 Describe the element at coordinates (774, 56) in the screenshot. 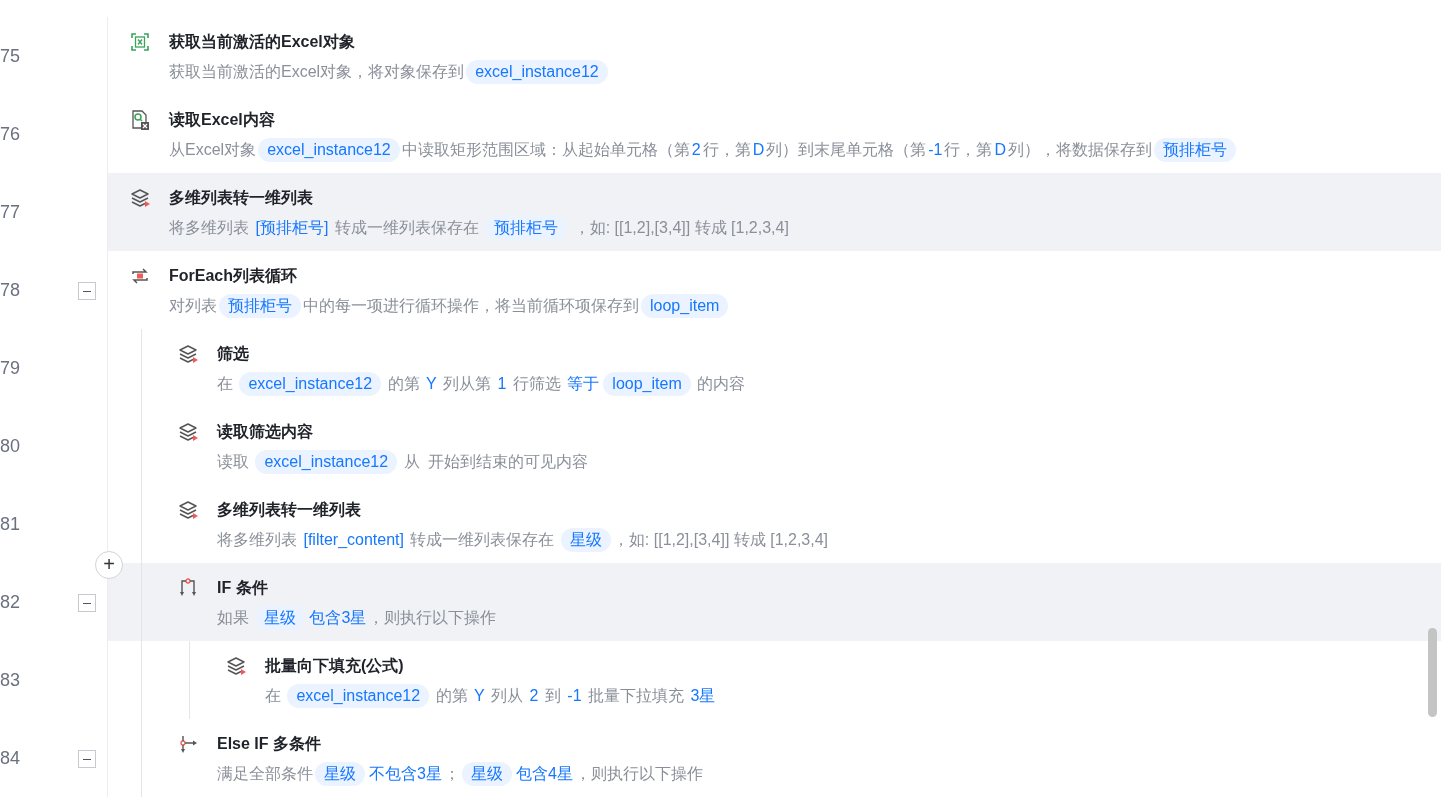

I see `step-row: 获取当前激活的Excel对象 获取当前激活的Excel对象，将对象保存到 excel_instance12` at that location.